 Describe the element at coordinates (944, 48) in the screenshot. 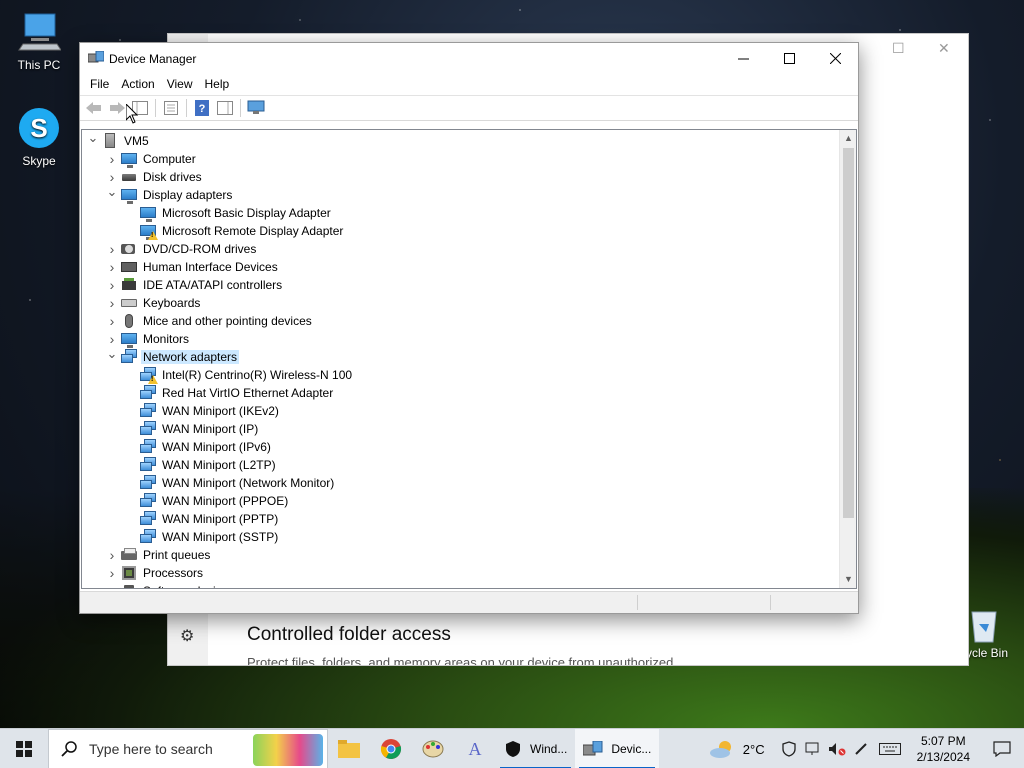

I see `close-icon: ✕` at that location.